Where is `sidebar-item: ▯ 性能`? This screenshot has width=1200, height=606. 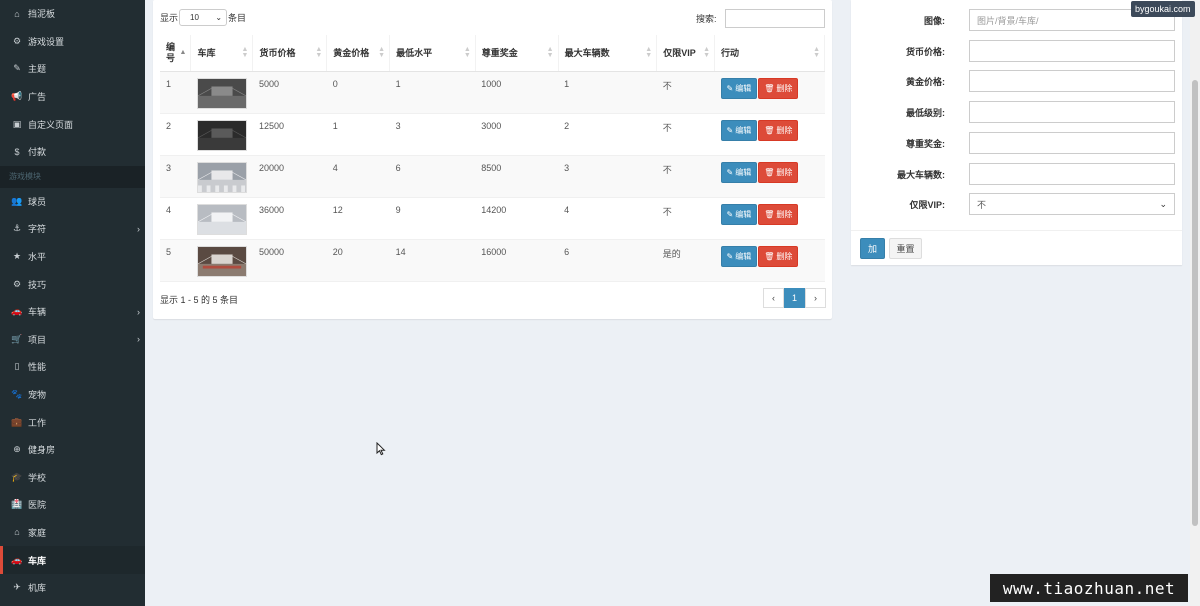 sidebar-item: ▯ 性能 is located at coordinates (72, 367).